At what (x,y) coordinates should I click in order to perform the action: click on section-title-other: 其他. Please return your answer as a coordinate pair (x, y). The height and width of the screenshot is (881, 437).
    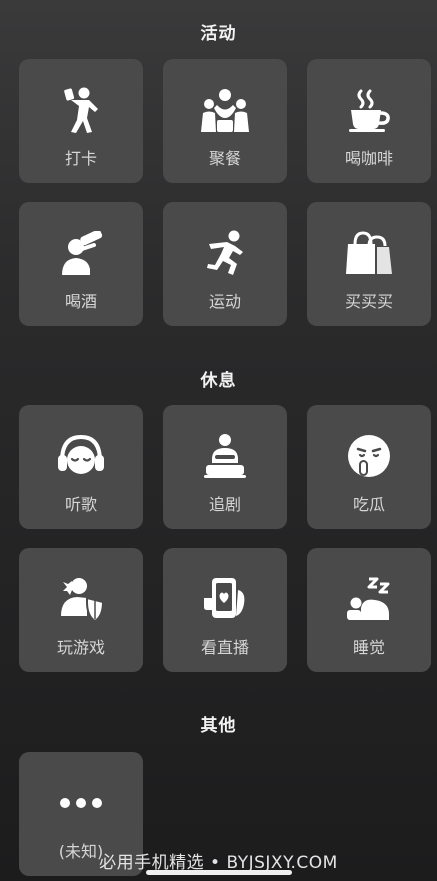
    Looking at the image, I should click on (218, 726).